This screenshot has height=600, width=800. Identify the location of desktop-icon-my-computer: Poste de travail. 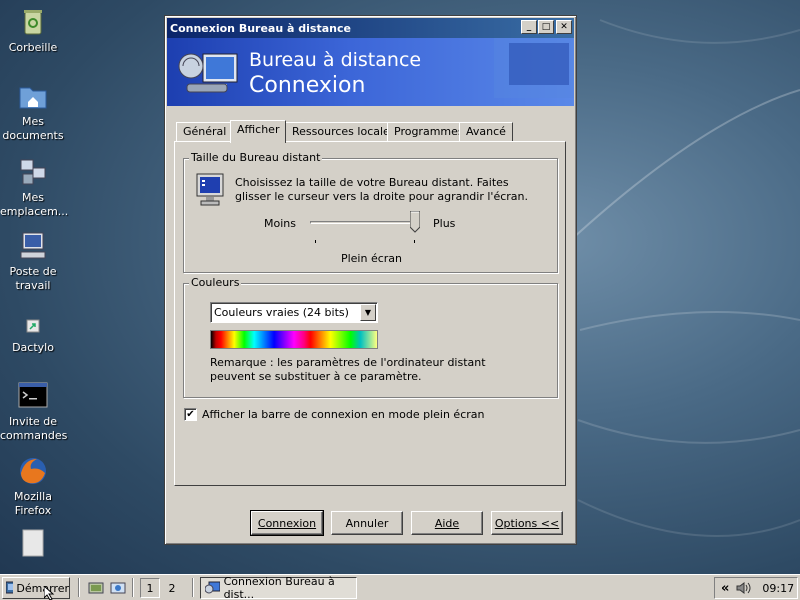
(33, 261).